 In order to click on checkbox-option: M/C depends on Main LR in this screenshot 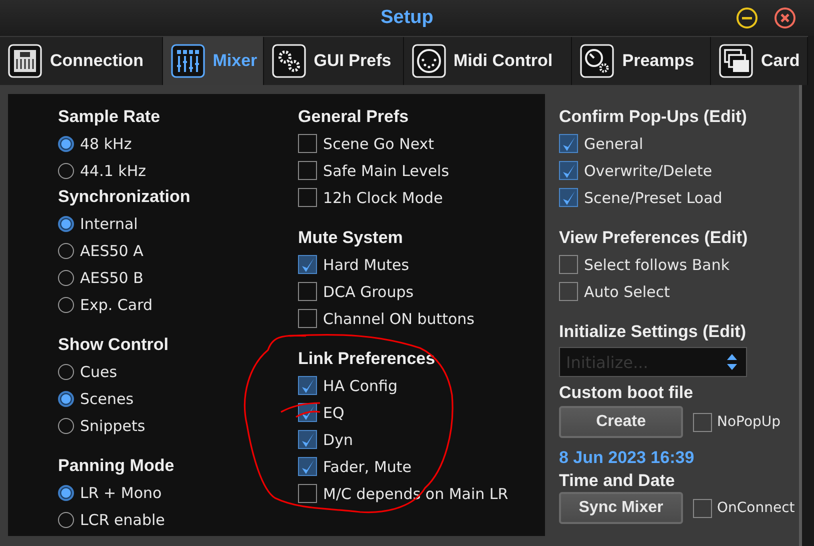, I will do `click(403, 493)`.